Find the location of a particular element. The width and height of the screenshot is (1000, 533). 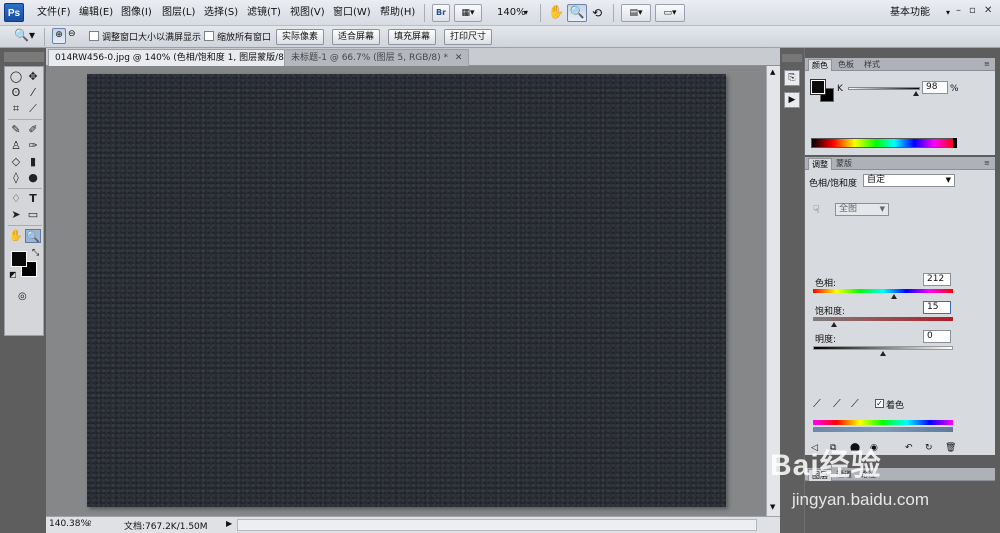

eyedropper-add-icon: ⟋ is located at coordinates (837, 404).